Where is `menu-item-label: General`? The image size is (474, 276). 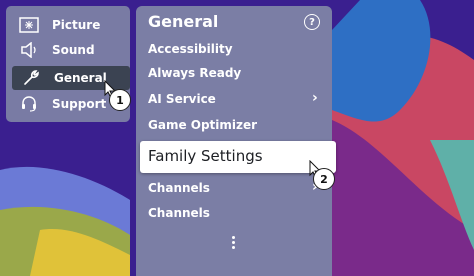 menu-item-label: General is located at coordinates (80, 78).